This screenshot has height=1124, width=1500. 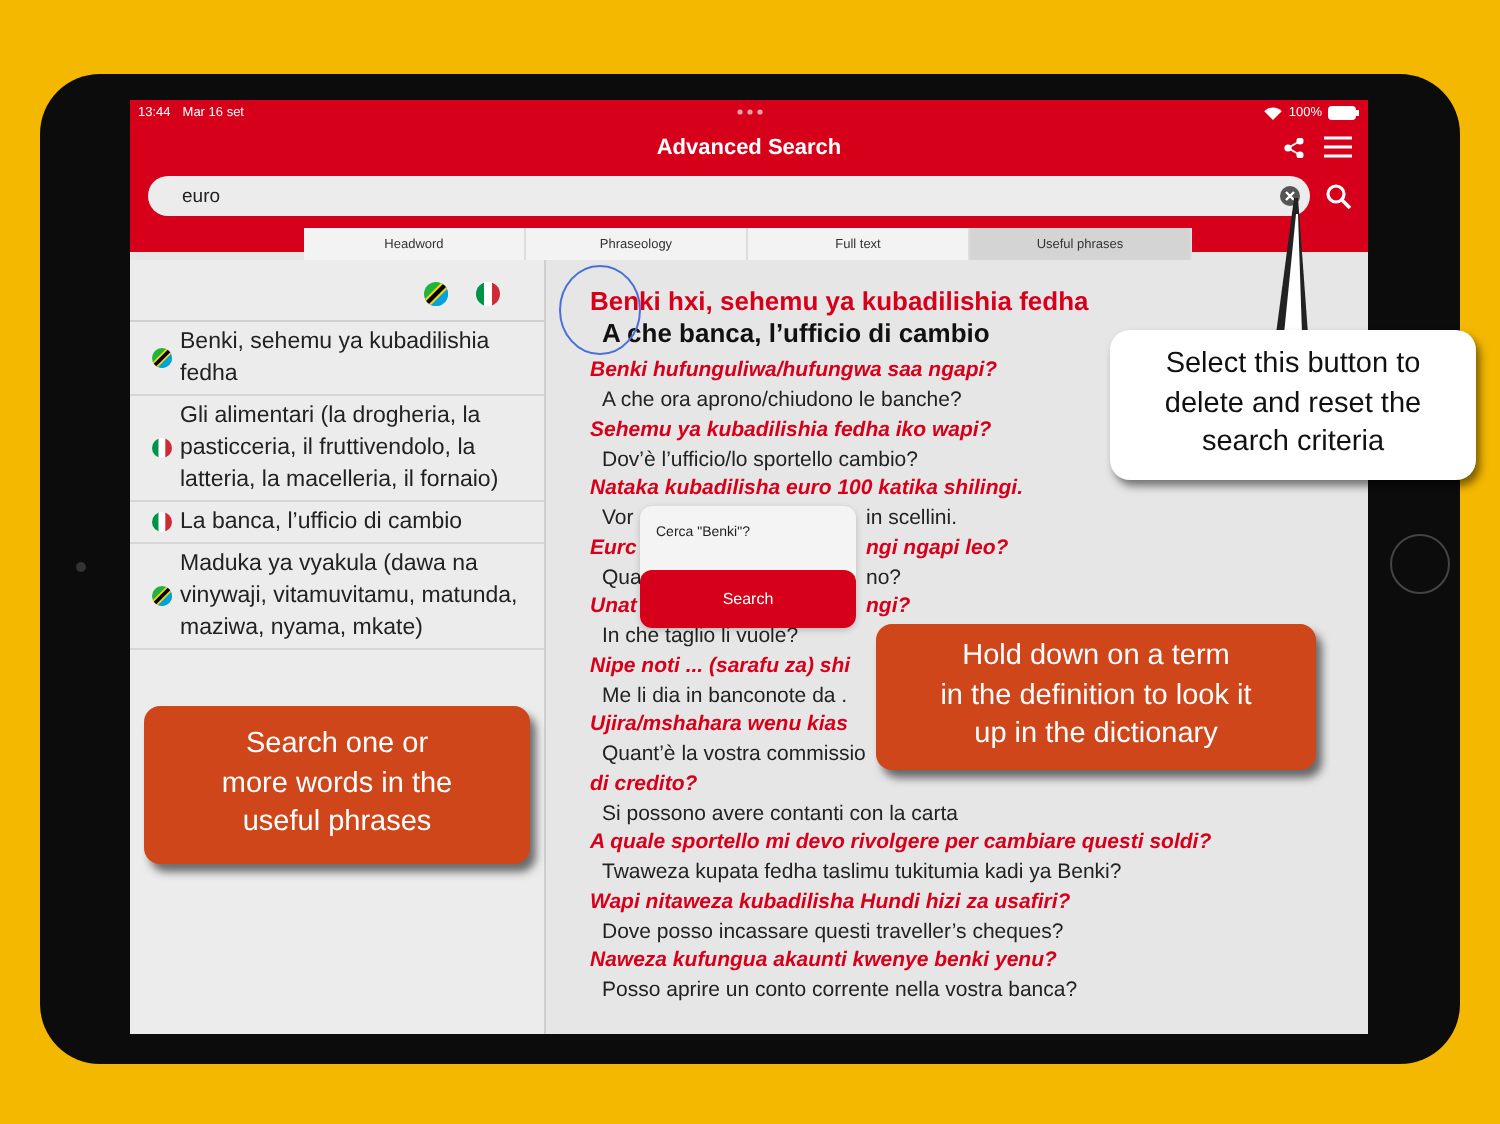 What do you see at coordinates (760, 459) in the screenshot?
I see `translation-text: Dov’è l’ufficio/lo sportello cambio?` at bounding box center [760, 459].